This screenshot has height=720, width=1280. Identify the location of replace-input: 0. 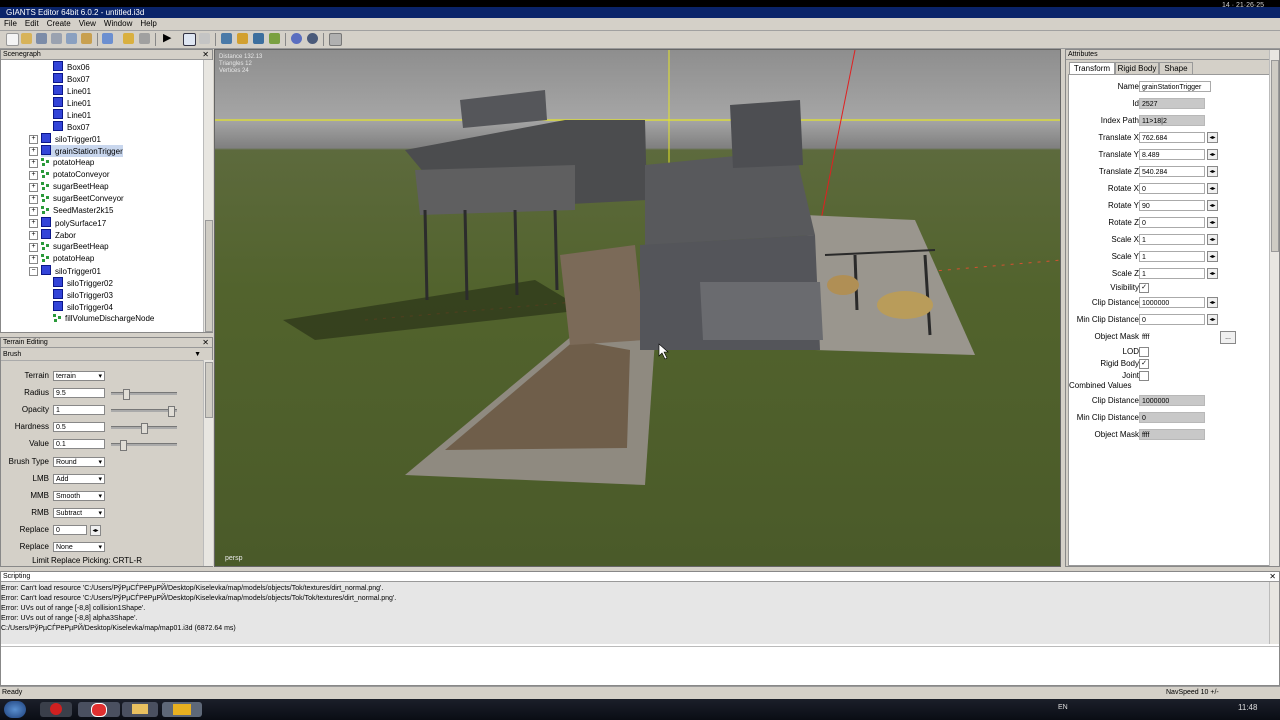
(70, 530).